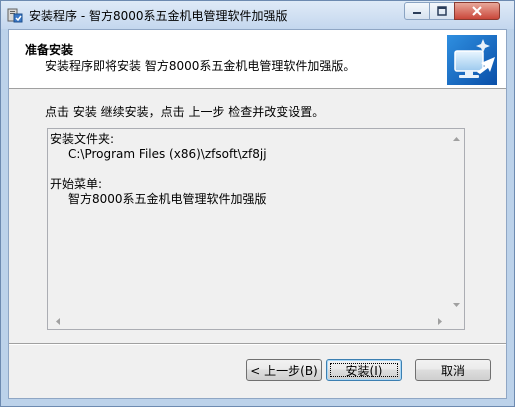  What do you see at coordinates (249, 169) in the screenshot?
I see `memo-line` at bounding box center [249, 169].